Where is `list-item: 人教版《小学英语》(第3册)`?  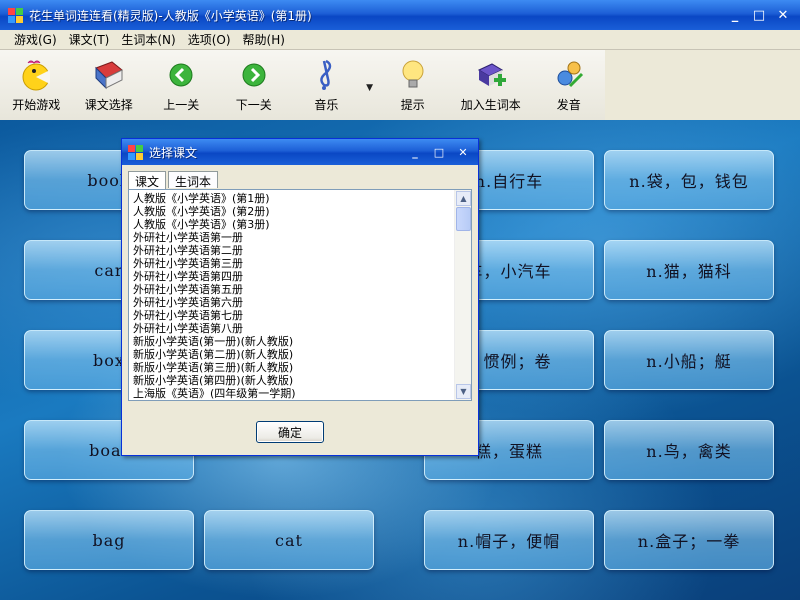
list-item: 人教版《小学英语》(第3册) is located at coordinates (293, 224).